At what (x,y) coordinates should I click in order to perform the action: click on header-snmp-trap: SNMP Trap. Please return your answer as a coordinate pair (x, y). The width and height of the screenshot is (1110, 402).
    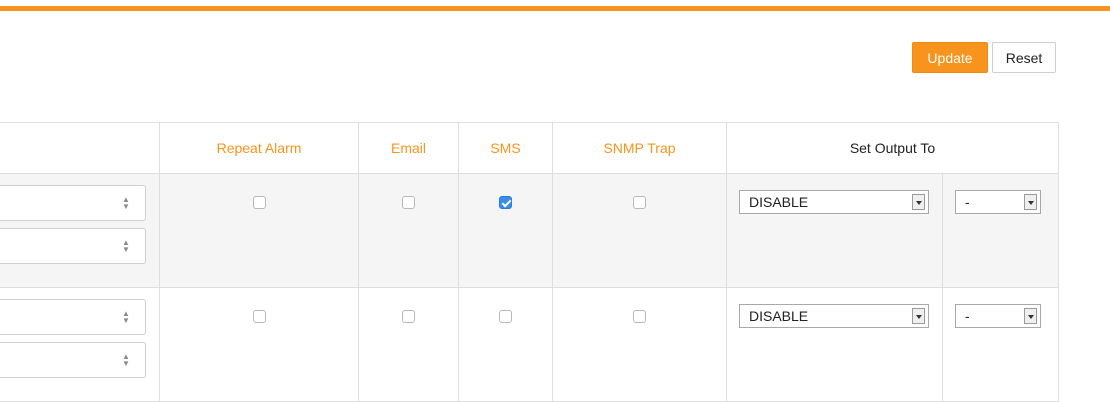
    Looking at the image, I should click on (639, 148).